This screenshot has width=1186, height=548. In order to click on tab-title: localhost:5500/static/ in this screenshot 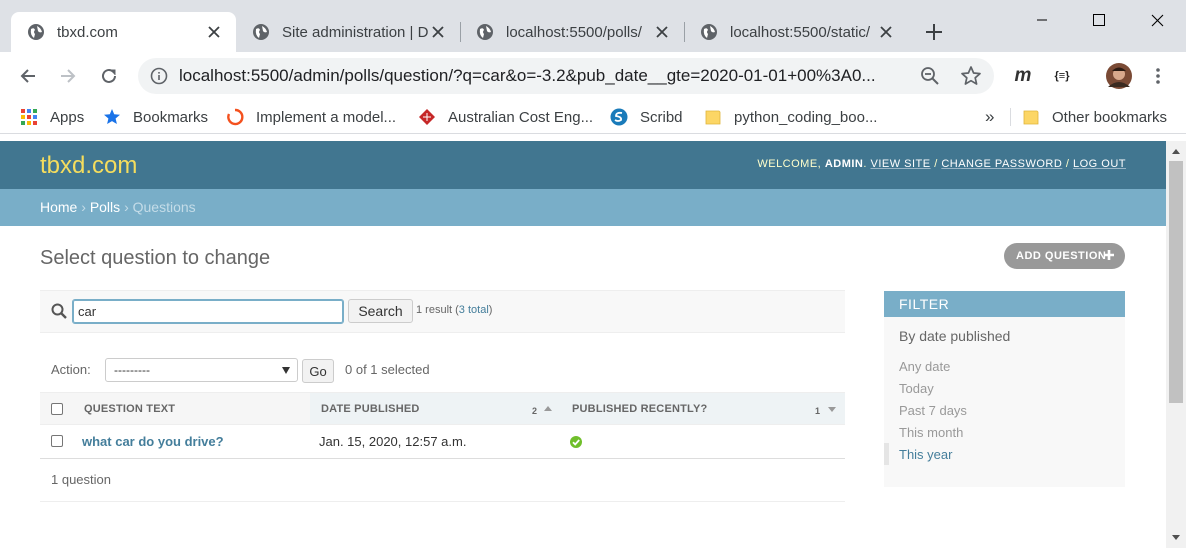, I will do `click(800, 32)`.